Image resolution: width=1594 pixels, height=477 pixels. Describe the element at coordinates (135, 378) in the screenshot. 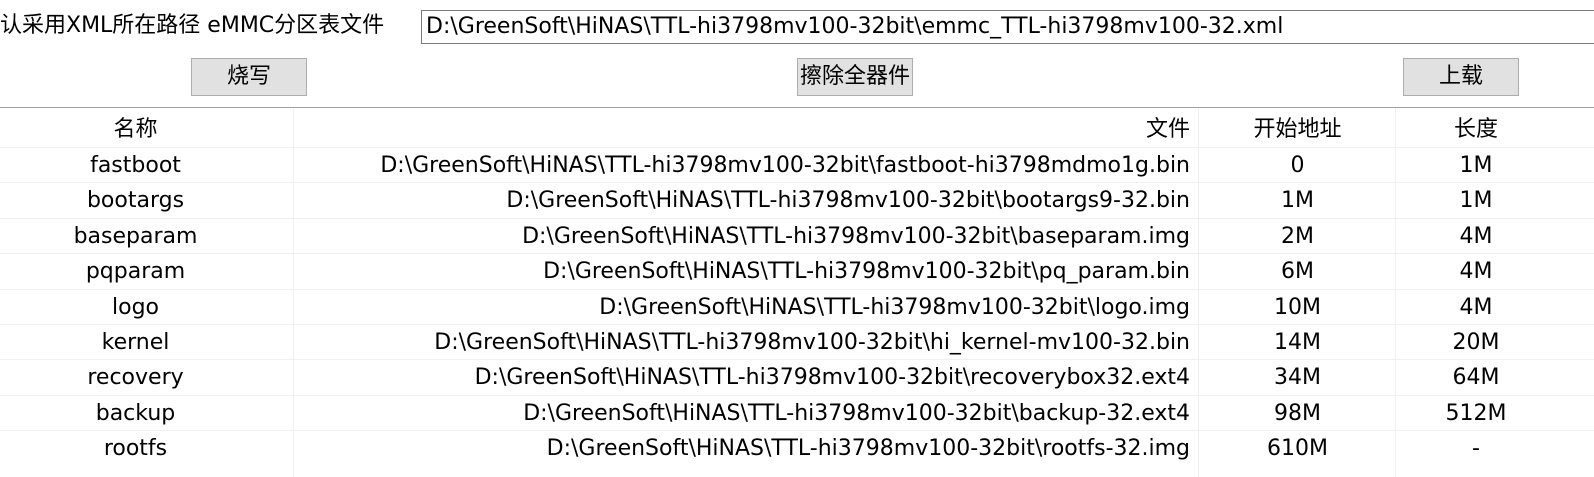

I see `cell-name: recovery` at that location.